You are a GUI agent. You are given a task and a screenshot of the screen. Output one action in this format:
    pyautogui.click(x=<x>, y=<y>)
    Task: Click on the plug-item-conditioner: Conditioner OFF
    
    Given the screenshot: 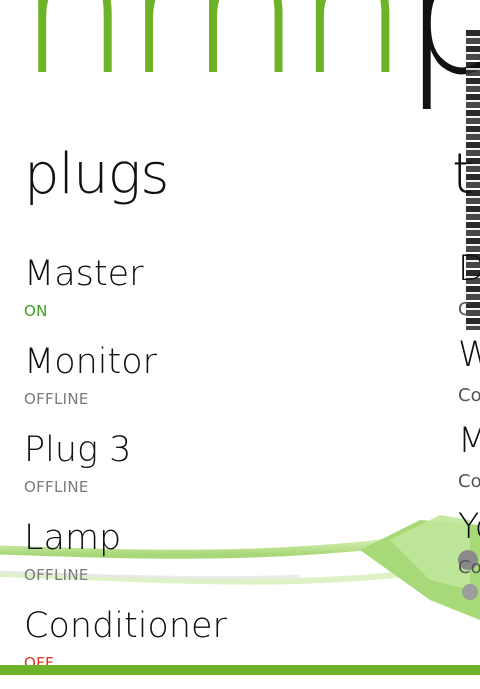 What is the action you would take?
    pyautogui.click(x=234, y=649)
    